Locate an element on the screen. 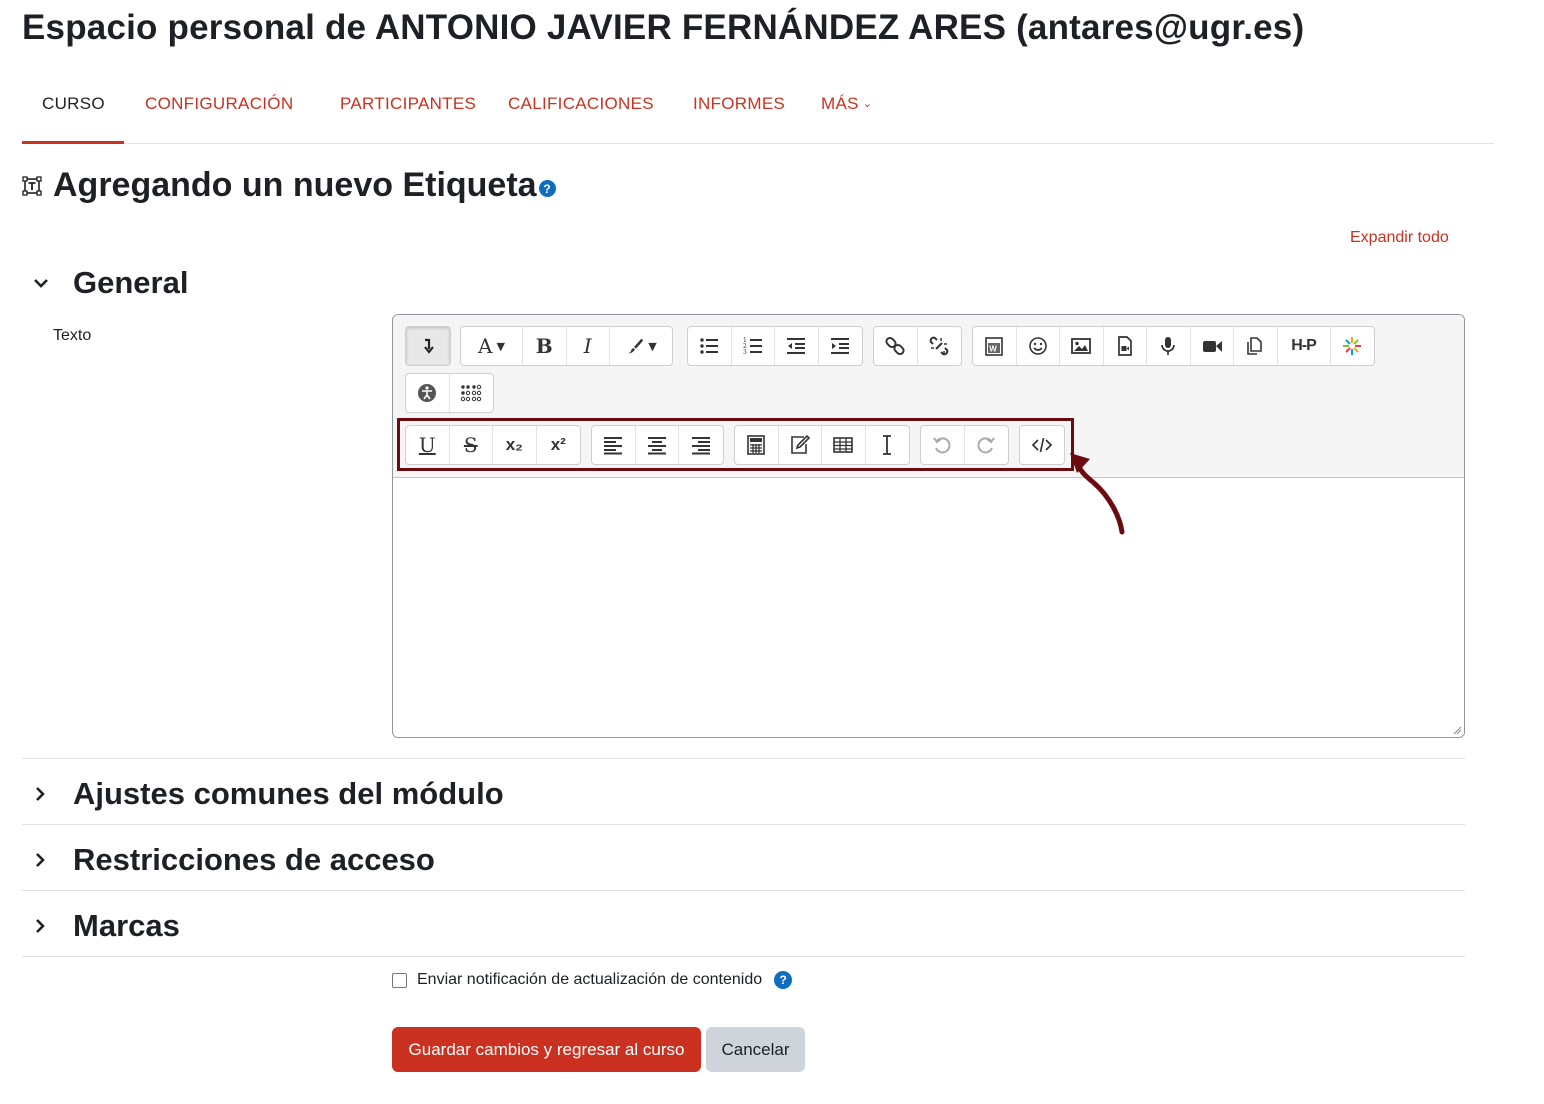 Image resolution: width=1544 pixels, height=1104 pixels. section-tags-toggle: Marcas is located at coordinates (101, 926).